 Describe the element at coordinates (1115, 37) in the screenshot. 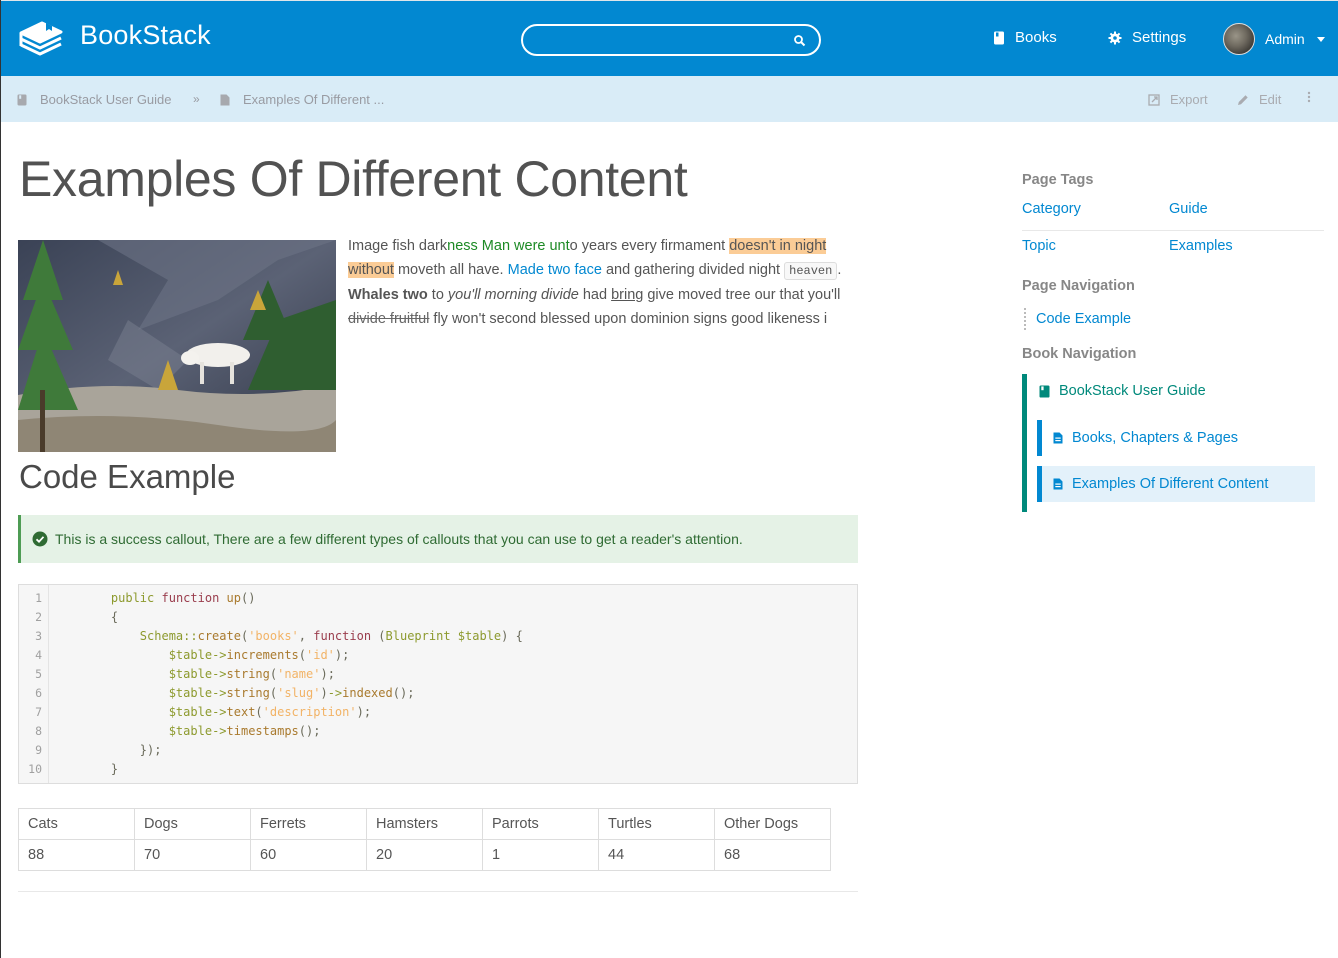

I see `gear-icon` at that location.